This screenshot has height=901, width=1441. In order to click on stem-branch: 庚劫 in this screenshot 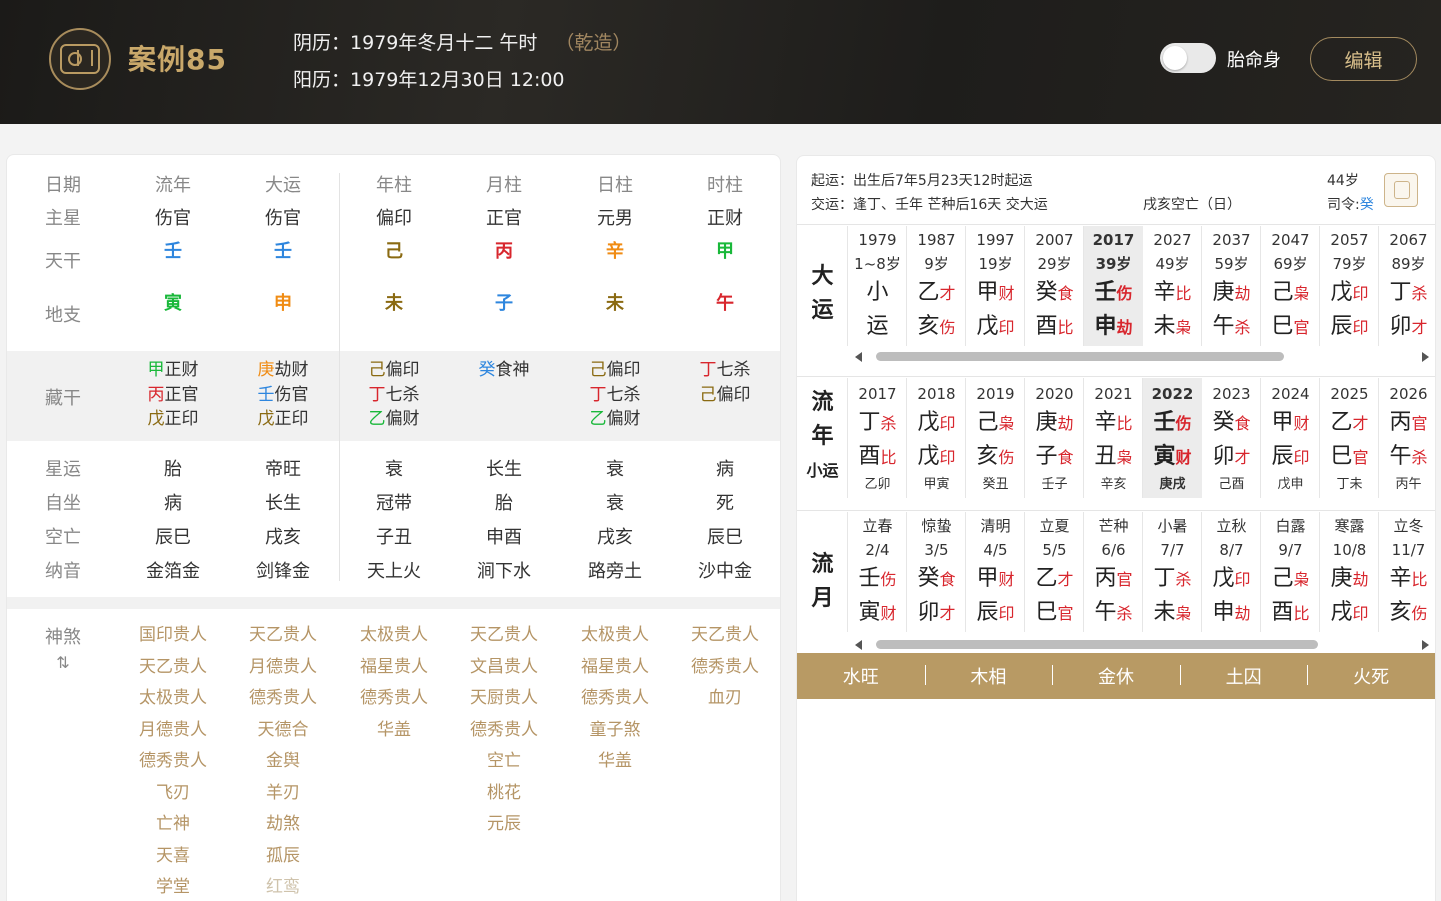, I will do `click(1349, 579)`.